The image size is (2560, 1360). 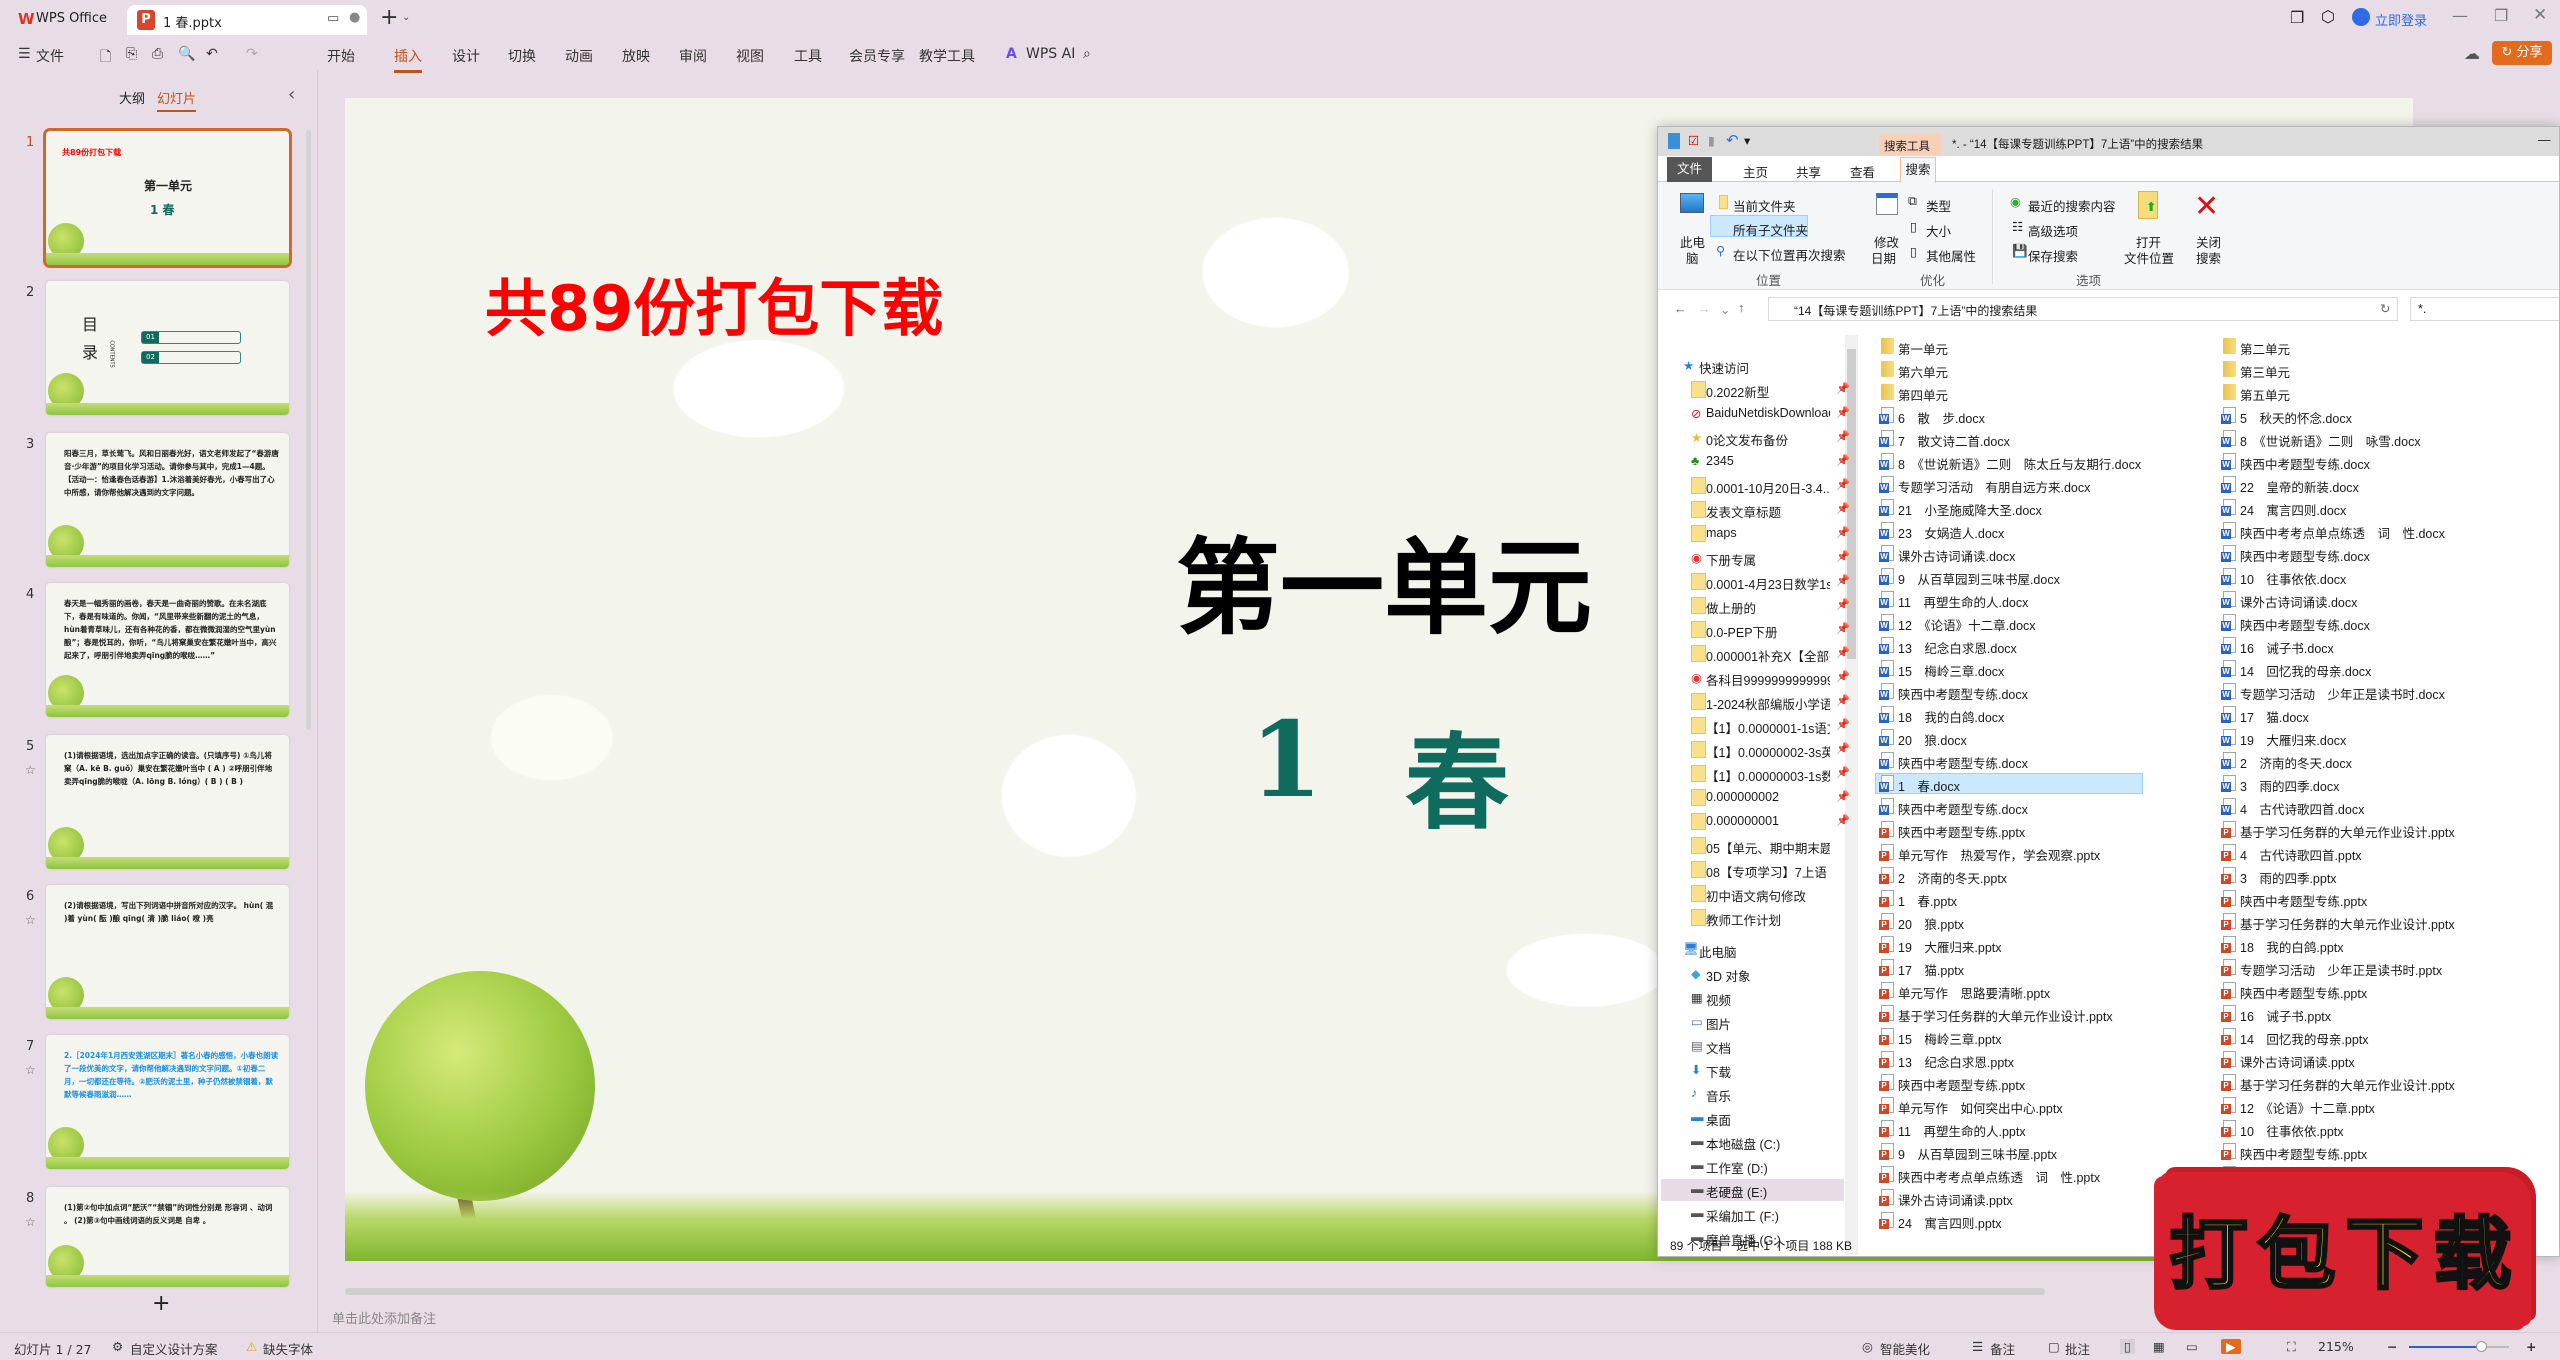 I want to click on nav-item: 0论文发布备份, so click(x=1747, y=439).